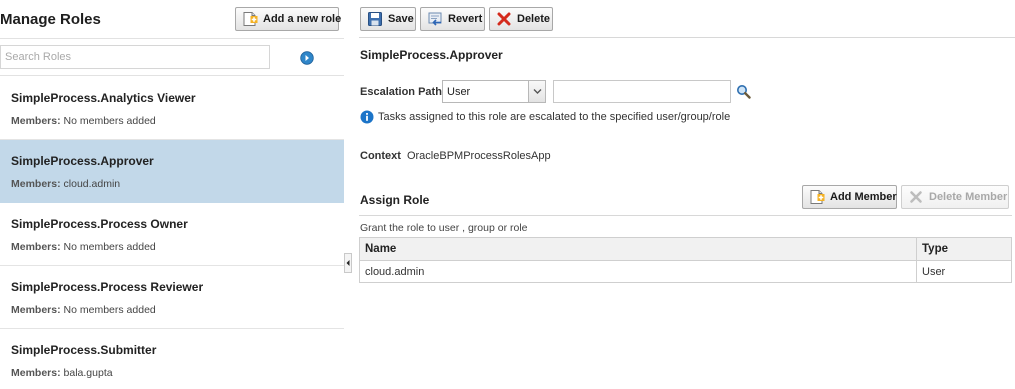 The height and width of the screenshot is (389, 1015). I want to click on role-name: SimpleProcess.Process Reviewer, so click(107, 287).